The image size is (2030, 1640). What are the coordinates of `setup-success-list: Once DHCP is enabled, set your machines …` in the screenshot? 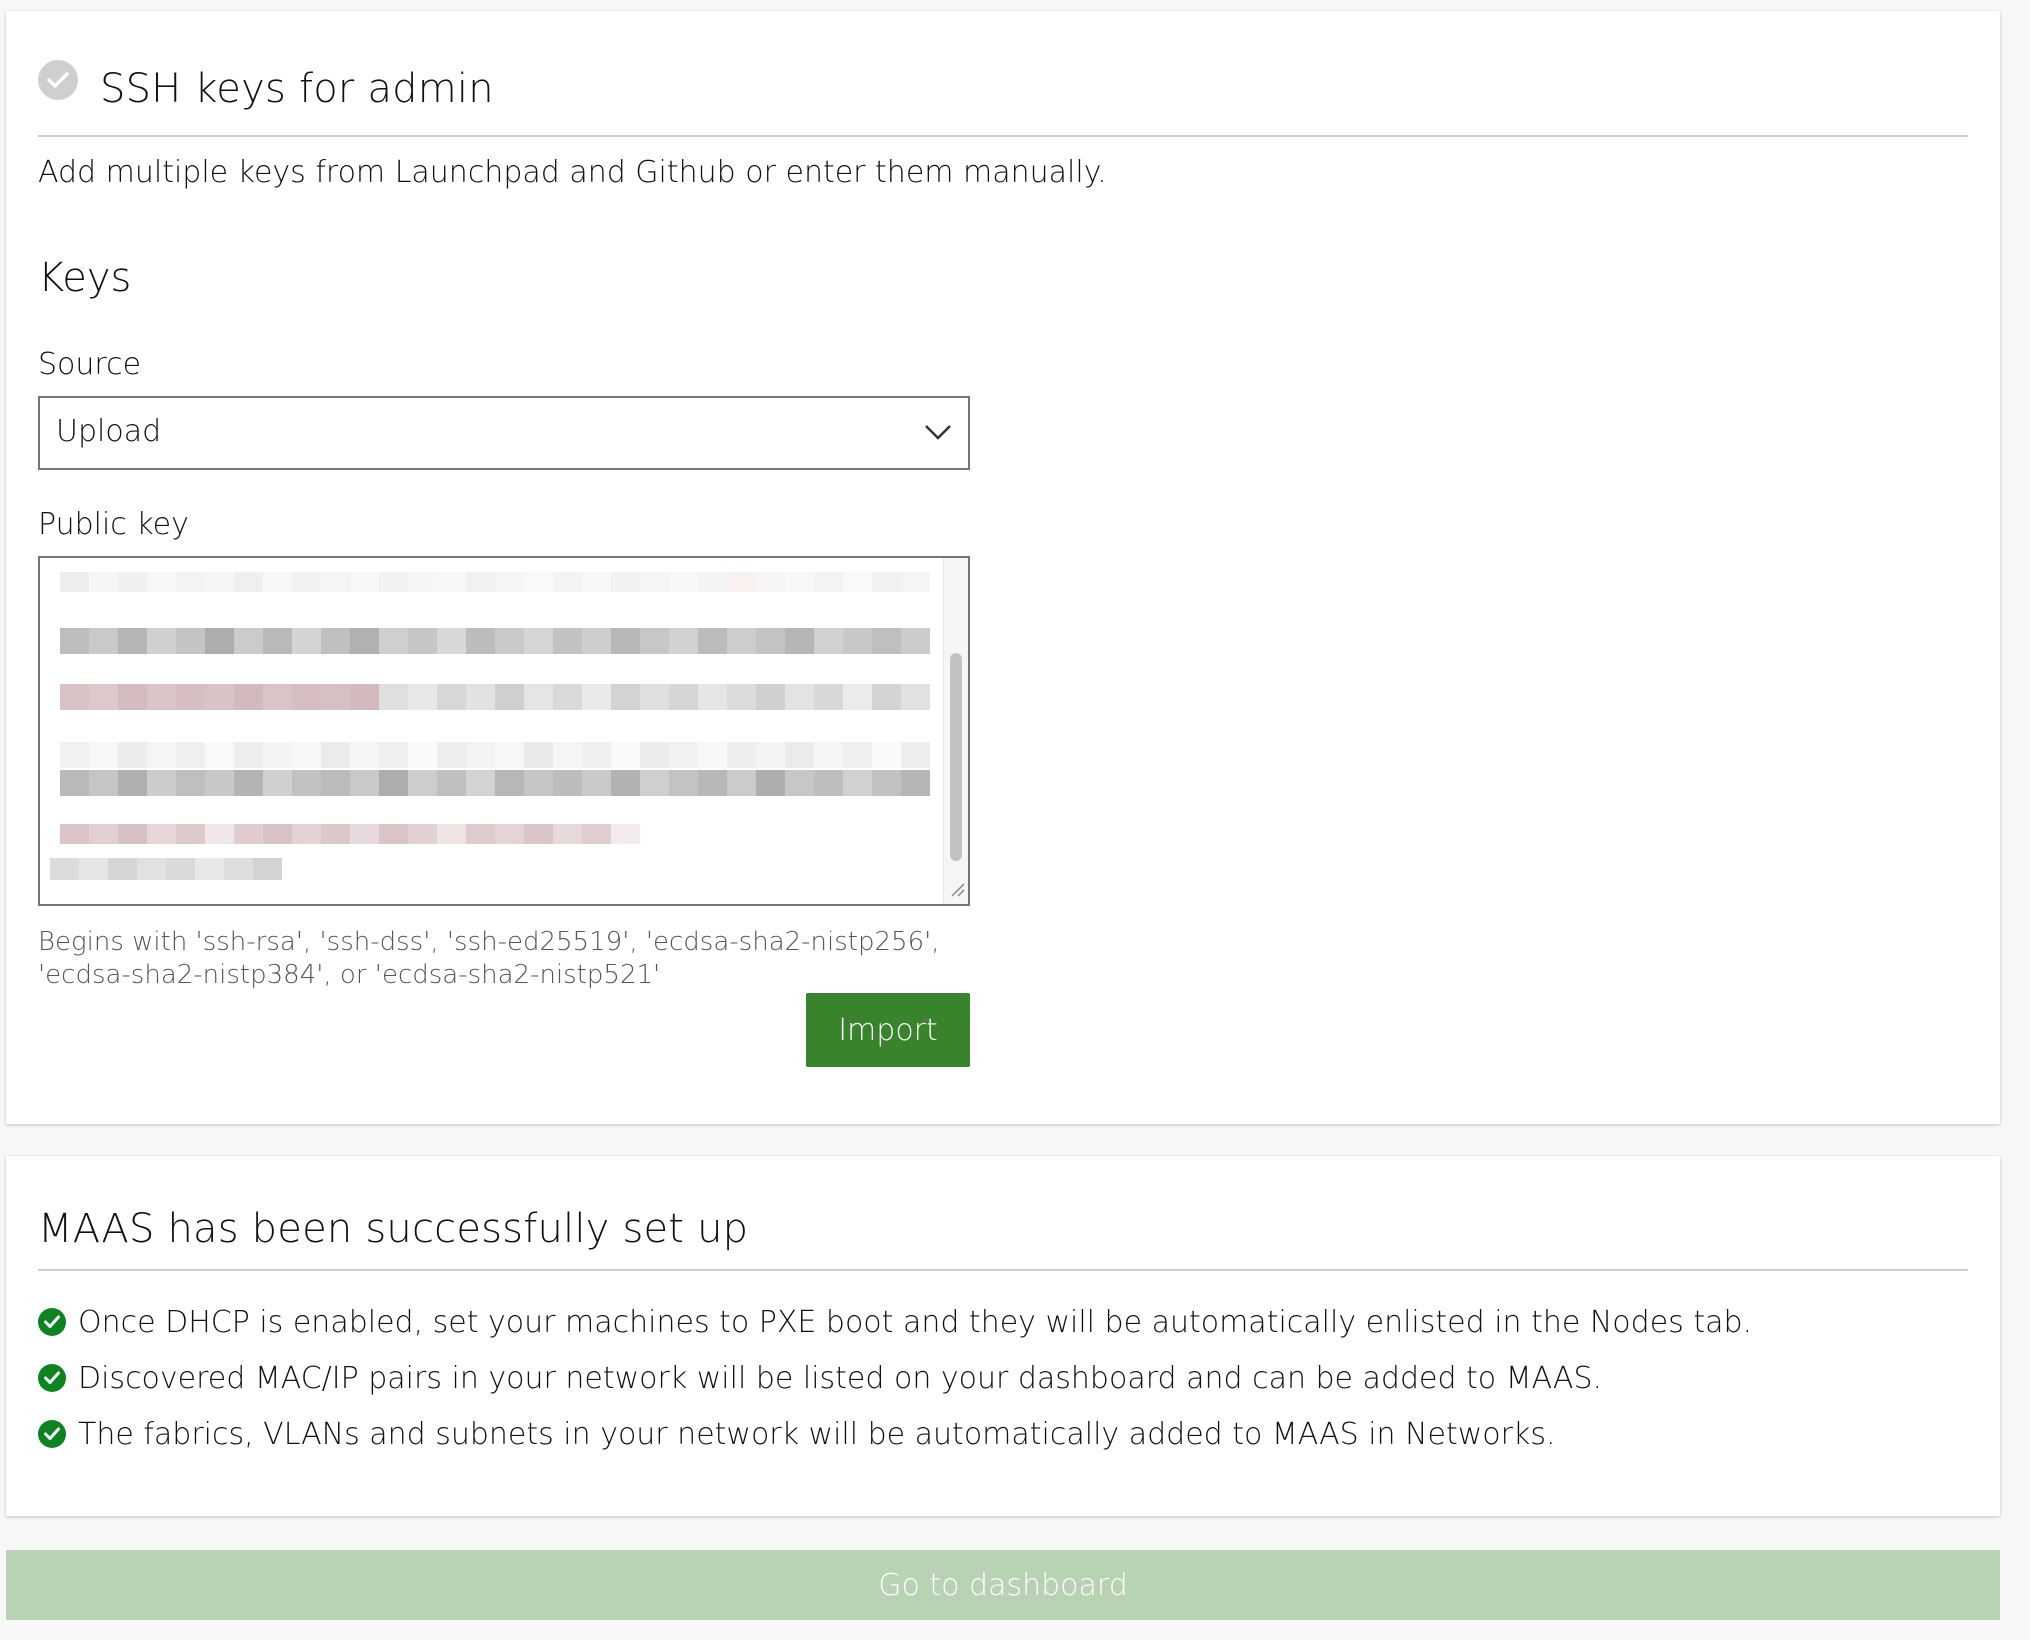 It's located at (895, 1378).